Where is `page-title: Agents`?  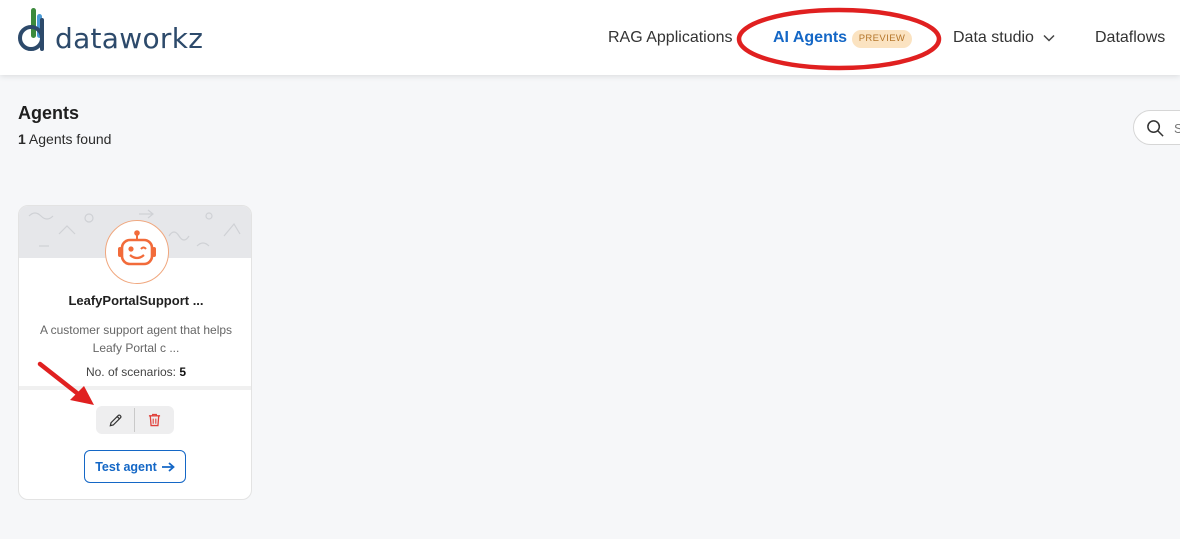 page-title: Agents is located at coordinates (49, 113).